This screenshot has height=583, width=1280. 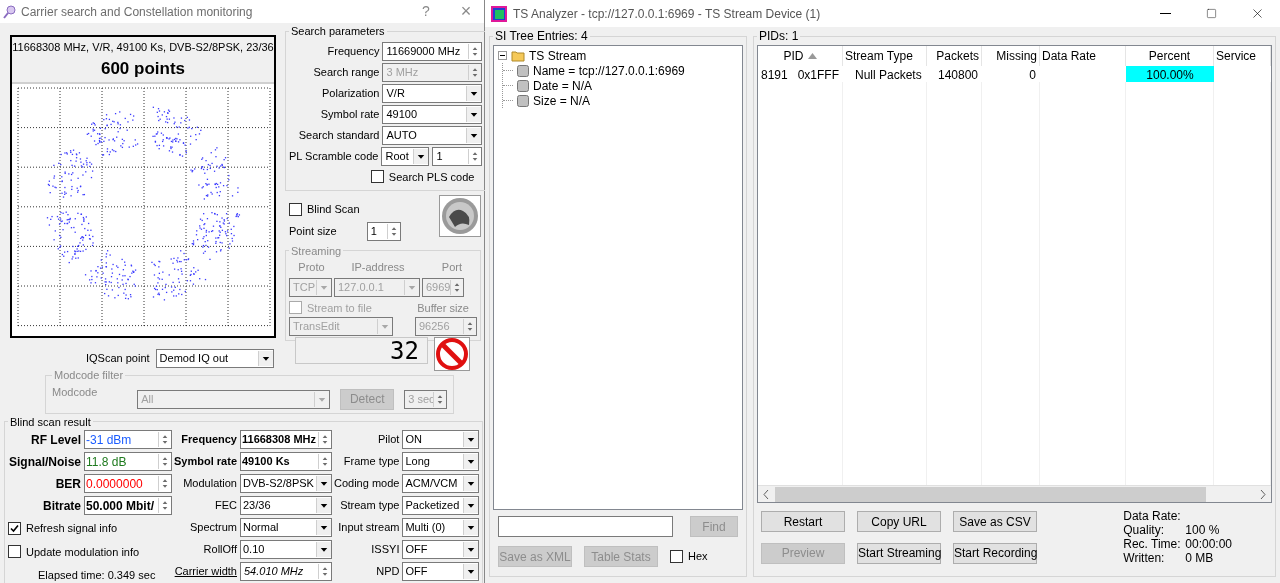 I want to click on stop-button, so click(x=452, y=354).